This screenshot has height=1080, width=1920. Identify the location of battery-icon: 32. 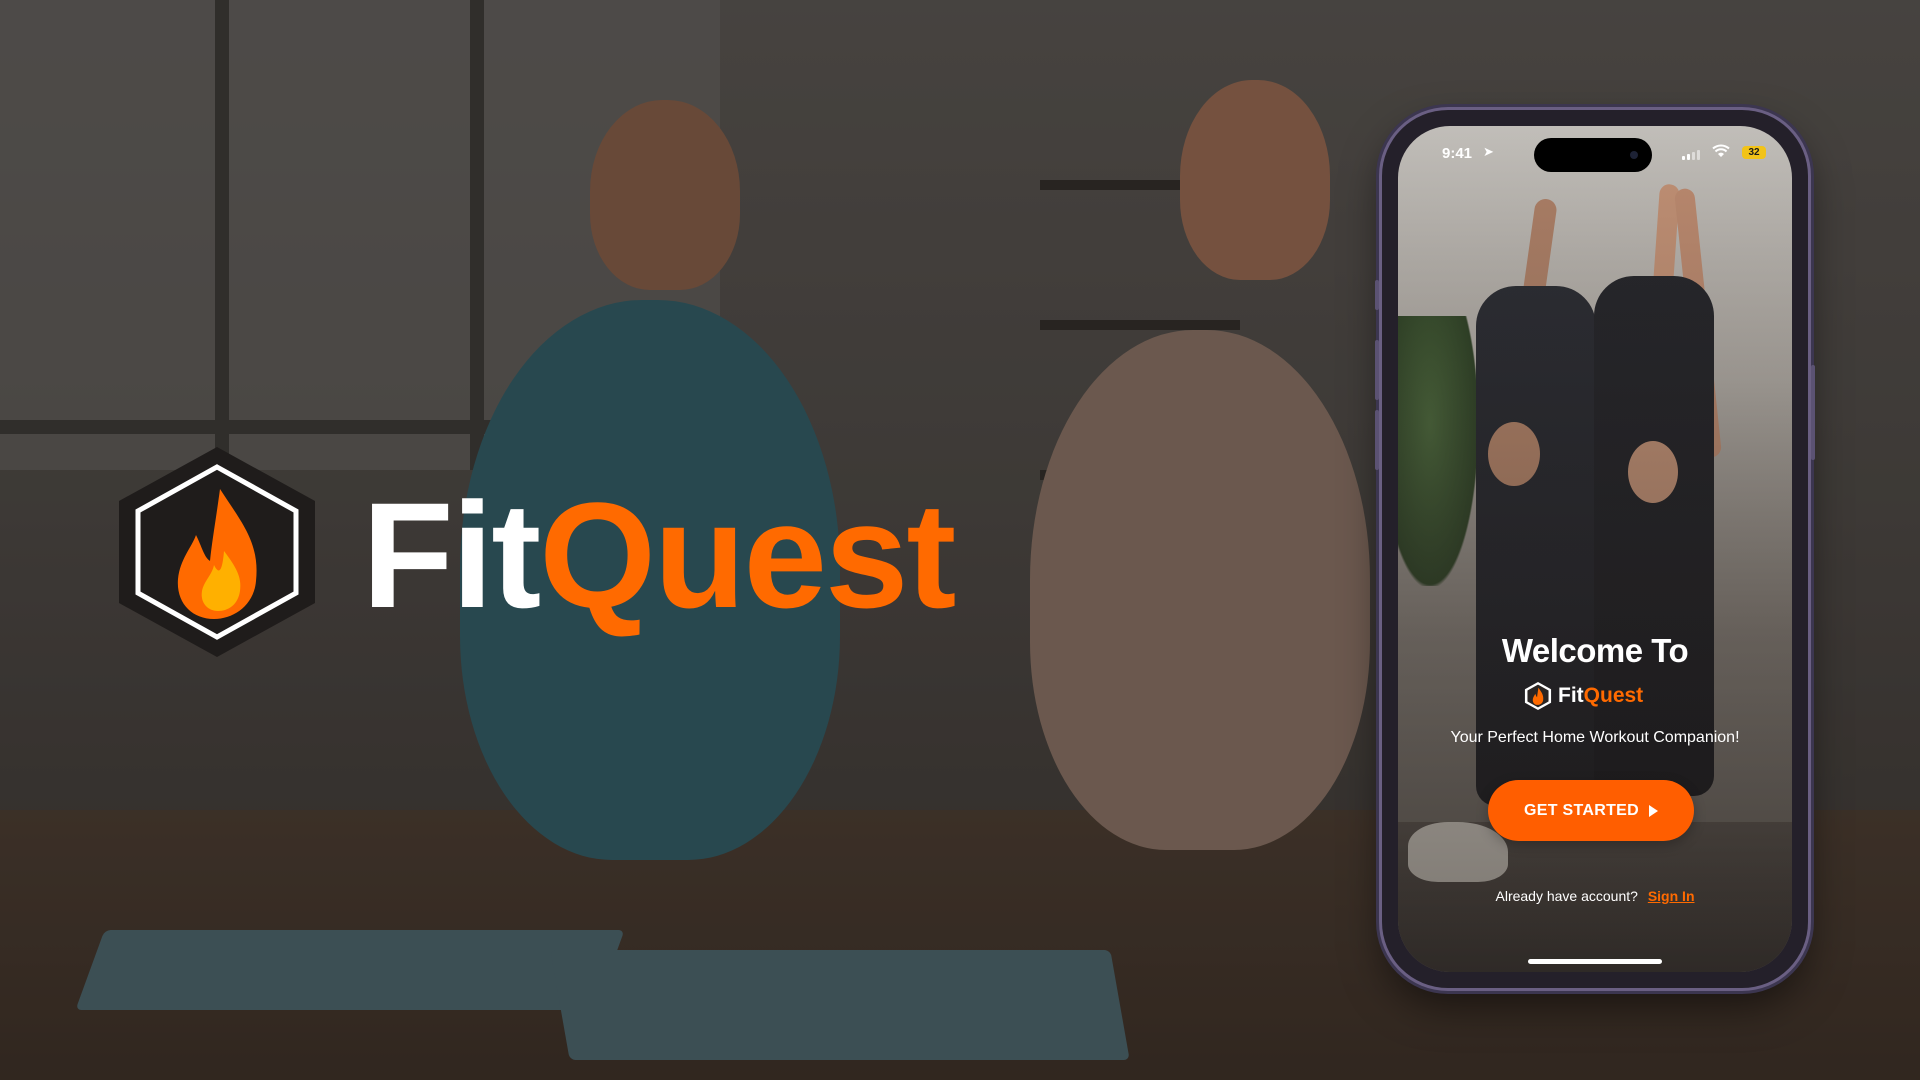
(1754, 152).